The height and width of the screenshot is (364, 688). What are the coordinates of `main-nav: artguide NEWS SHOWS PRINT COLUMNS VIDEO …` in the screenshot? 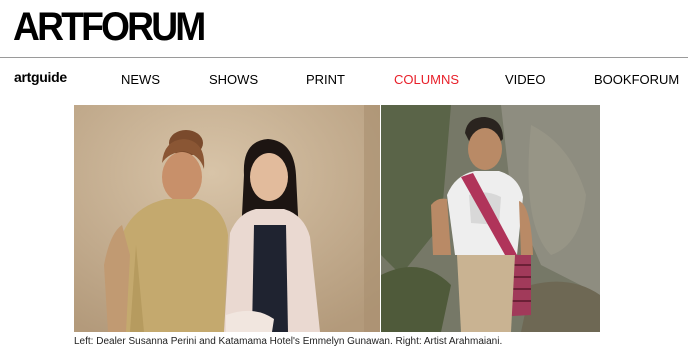 It's located at (344, 80).